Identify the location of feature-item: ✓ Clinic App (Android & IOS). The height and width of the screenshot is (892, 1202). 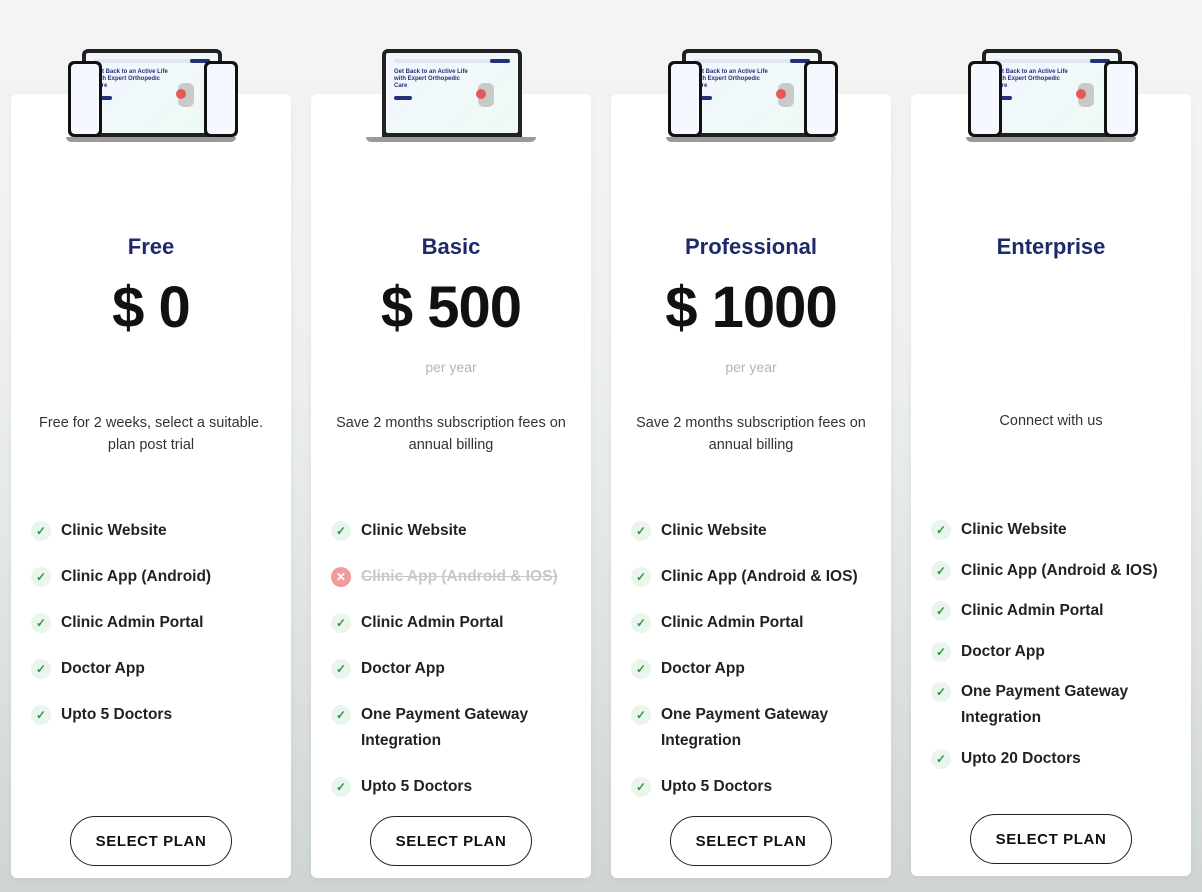
(1056, 571).